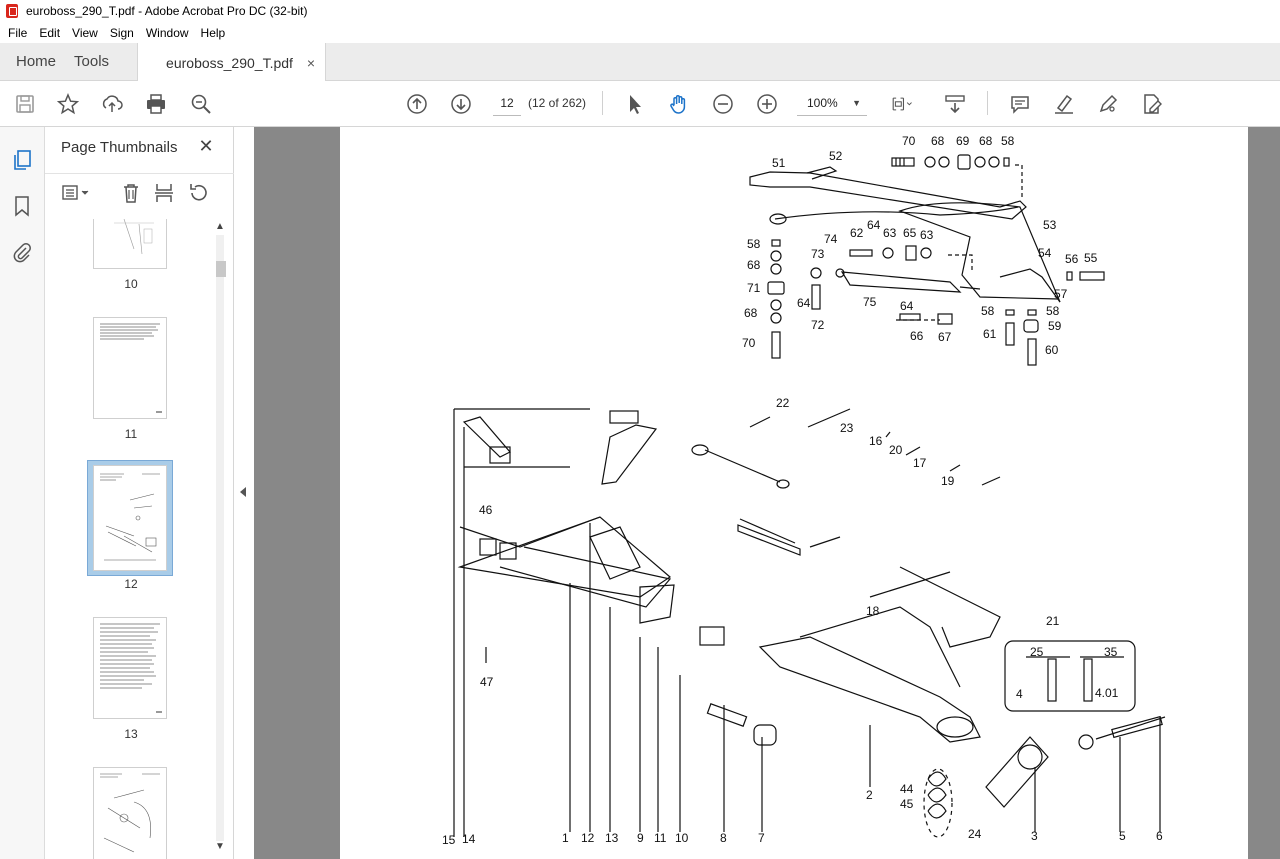 Image resolution: width=1280 pixels, height=859 pixels. I want to click on collapse-panel-icon, so click(243, 492).